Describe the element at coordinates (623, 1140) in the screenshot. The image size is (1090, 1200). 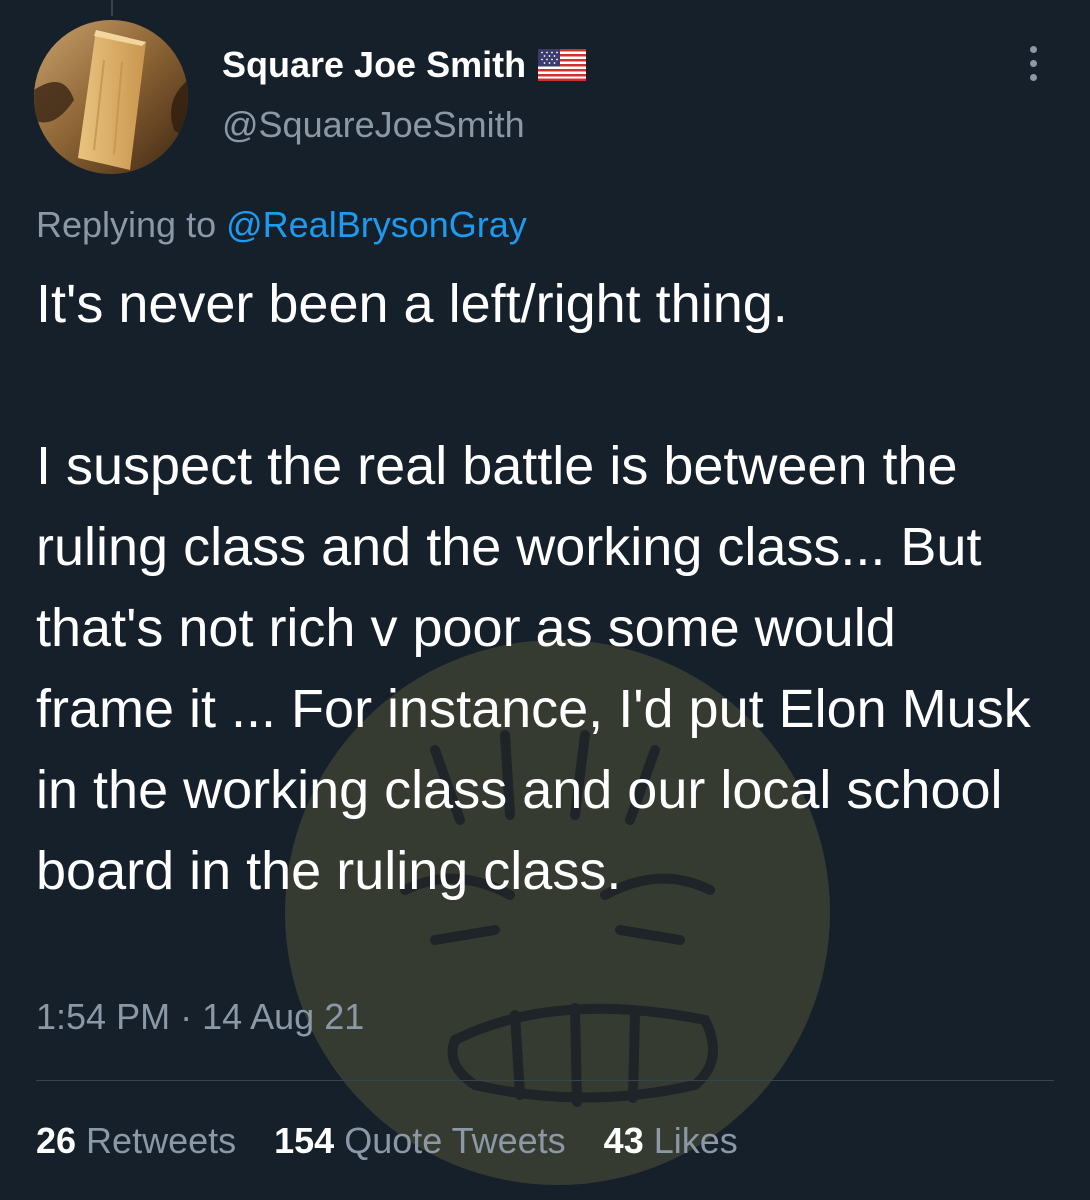
I see `likes-count: 43` at that location.